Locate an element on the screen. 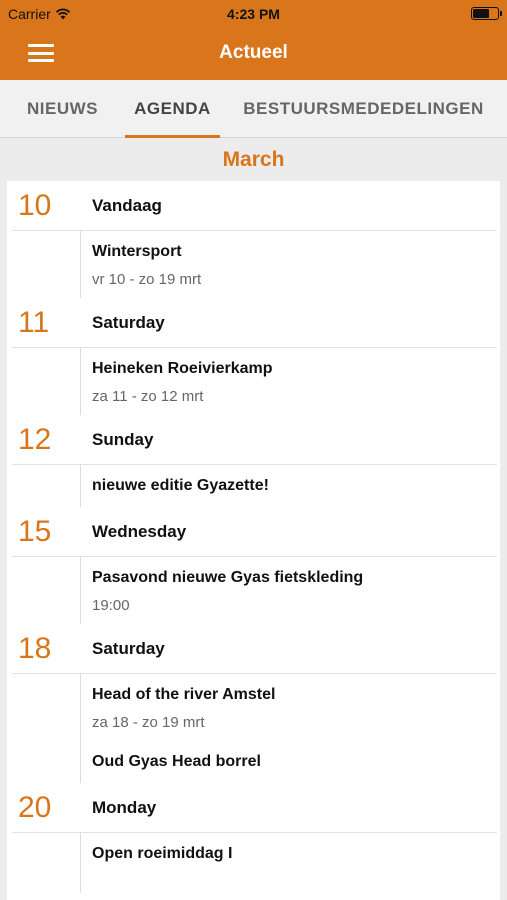 Image resolution: width=507 pixels, height=900 pixels. event-date: za 18 - zo 19 mrt is located at coordinates (148, 722).